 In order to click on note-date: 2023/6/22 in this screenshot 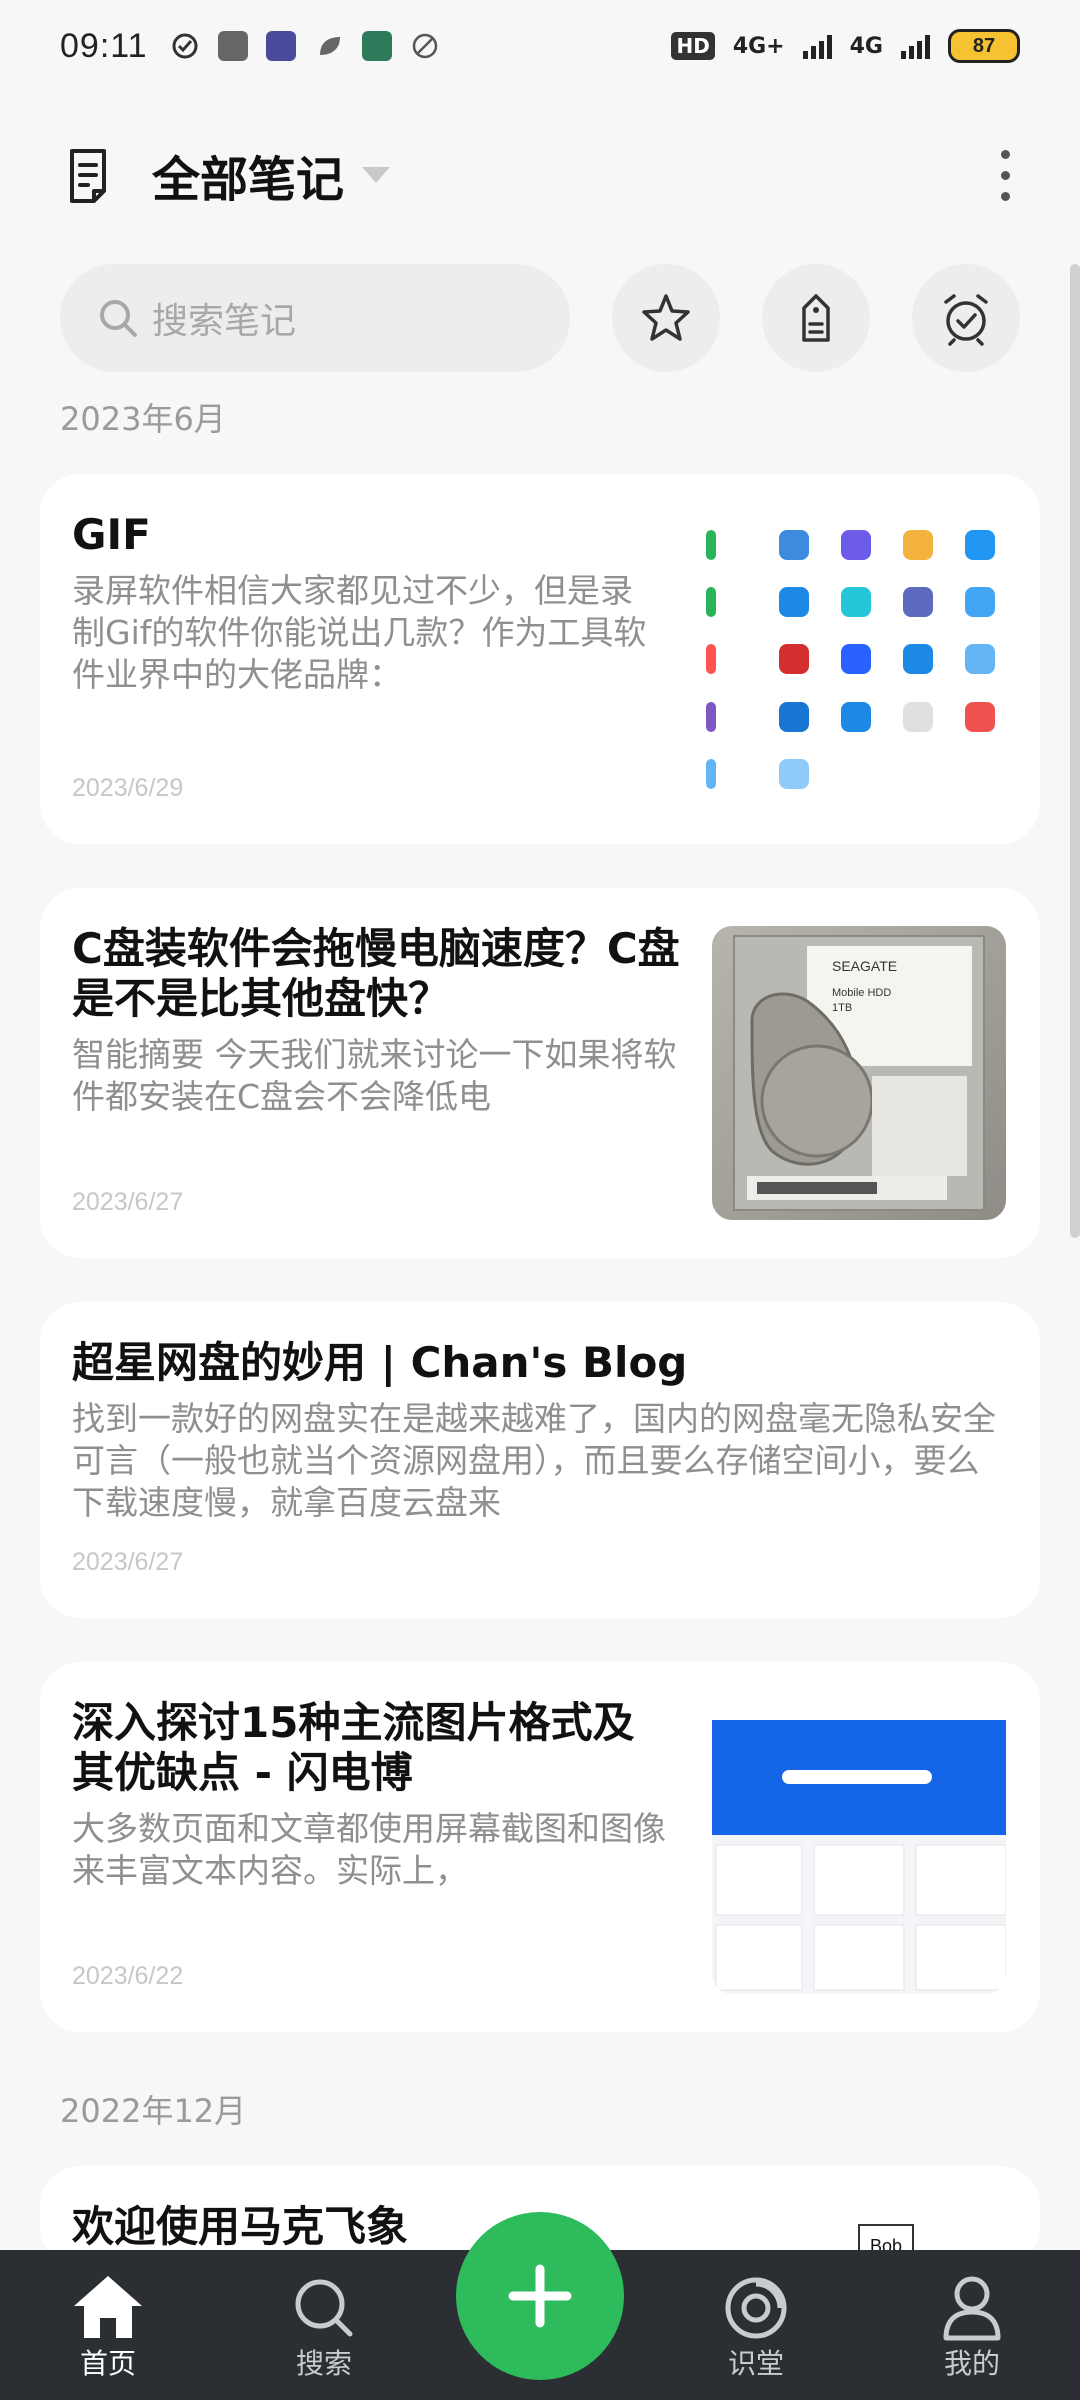, I will do `click(128, 1976)`.